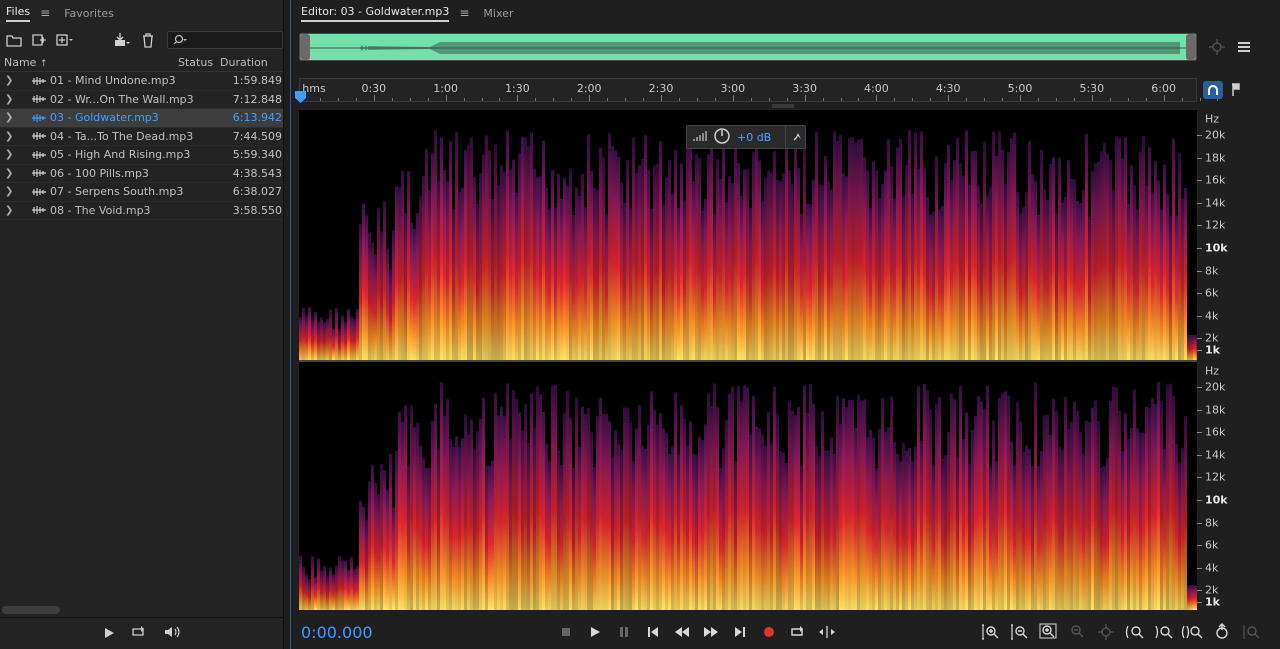  What do you see at coordinates (257, 173) in the screenshot?
I see `file-duration: 4:38.543` at bounding box center [257, 173].